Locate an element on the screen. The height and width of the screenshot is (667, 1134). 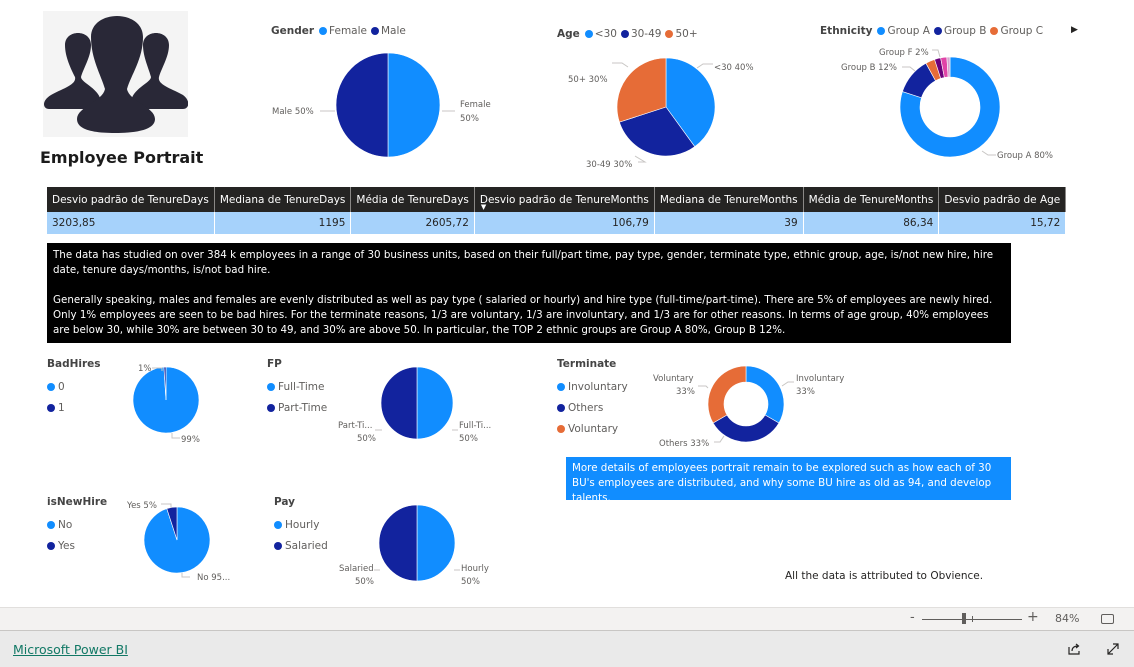
slice-voluntary is located at coordinates (727, 394).